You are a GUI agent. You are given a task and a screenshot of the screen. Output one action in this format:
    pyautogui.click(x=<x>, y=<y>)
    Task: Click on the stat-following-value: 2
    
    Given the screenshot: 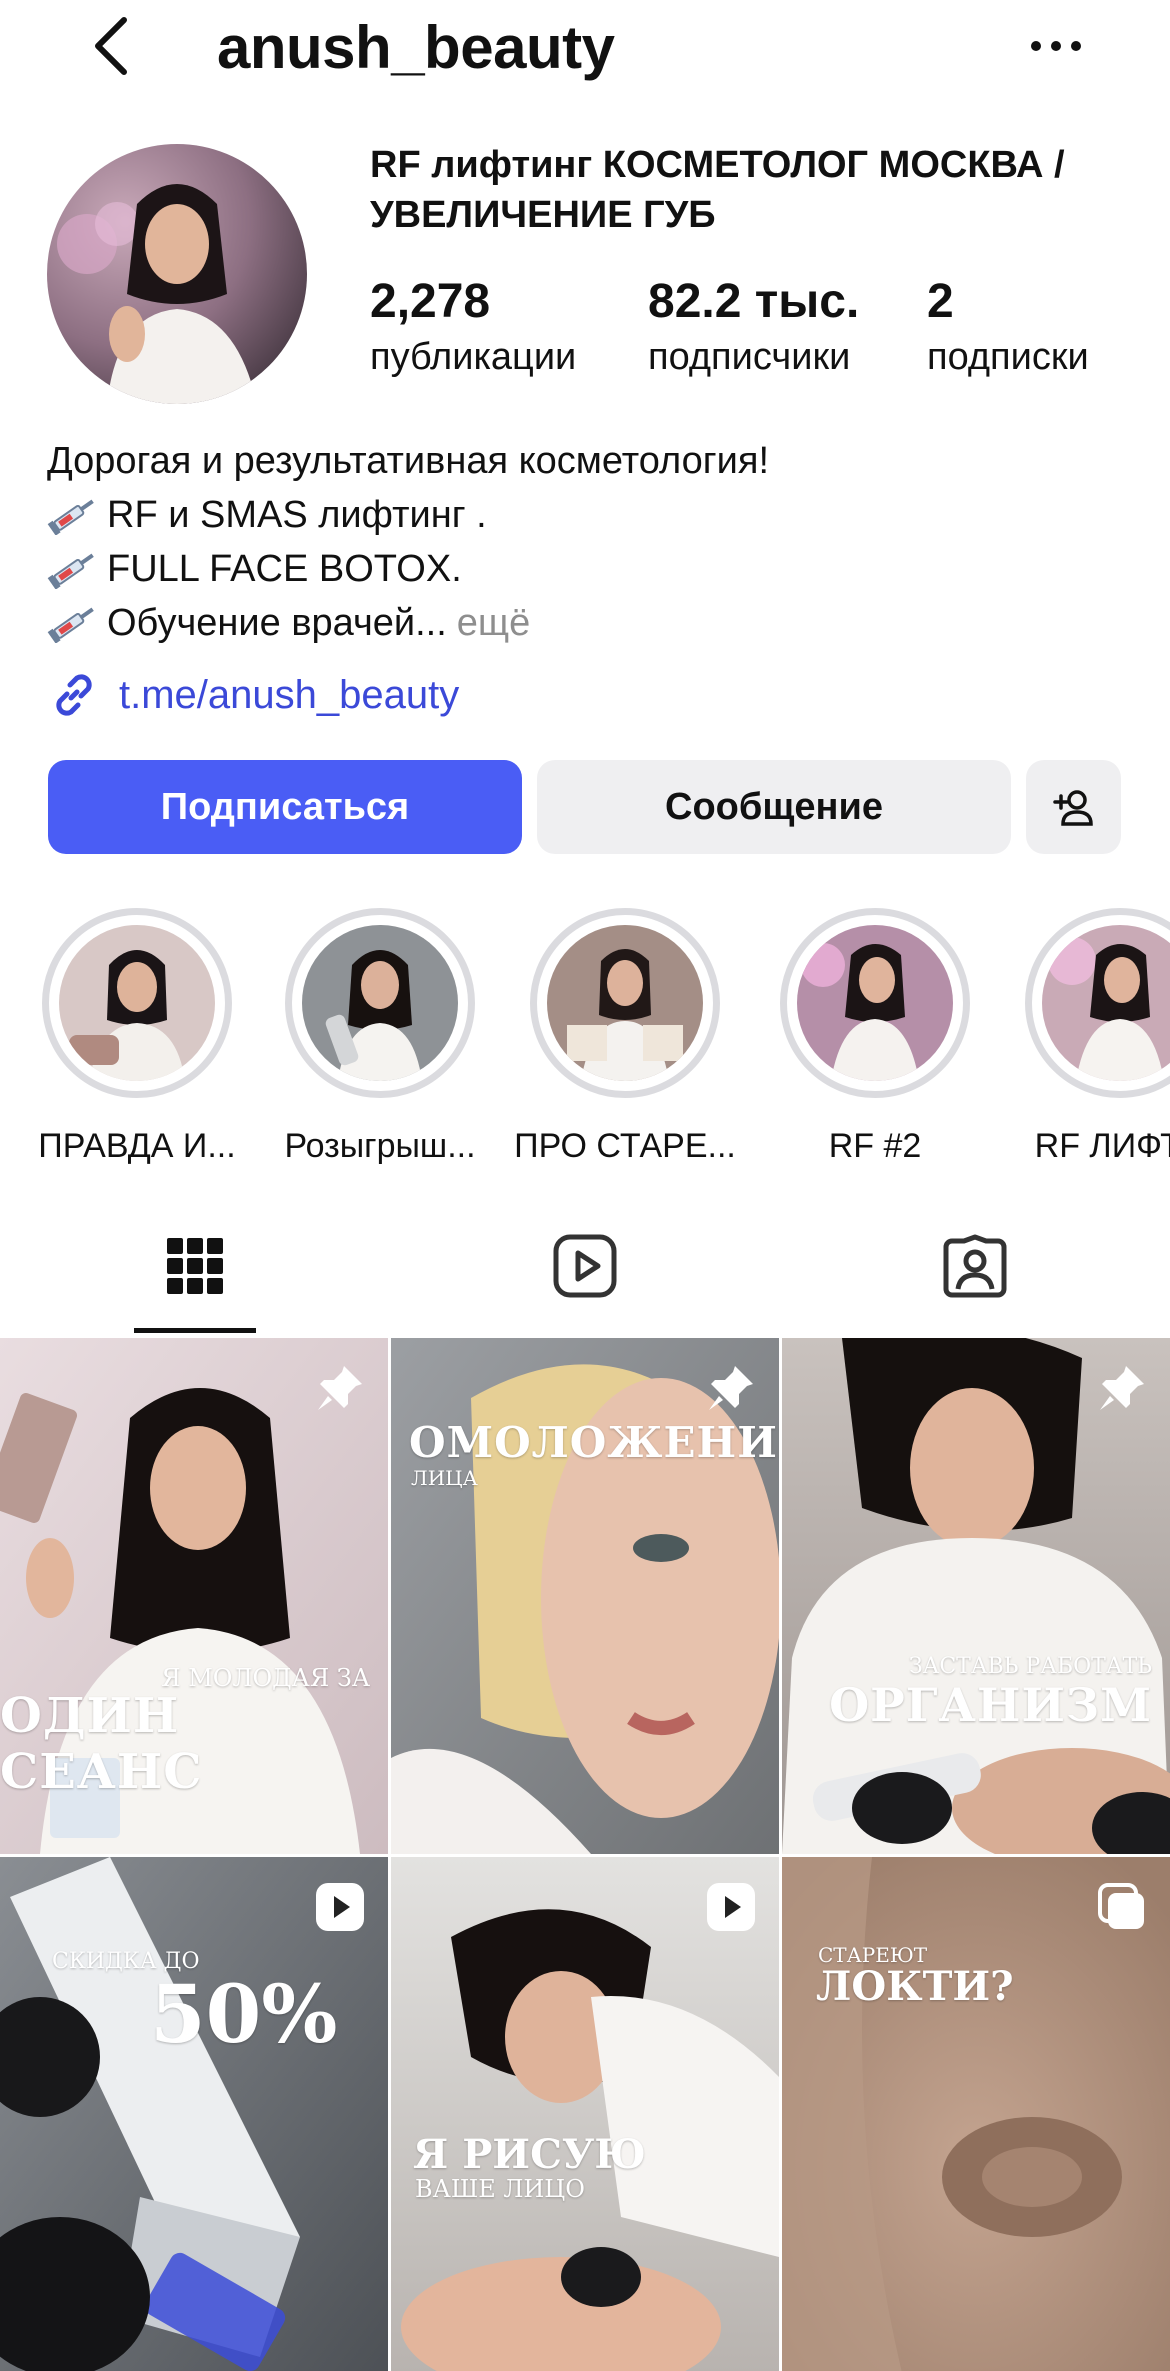 What is the action you would take?
    pyautogui.click(x=940, y=301)
    